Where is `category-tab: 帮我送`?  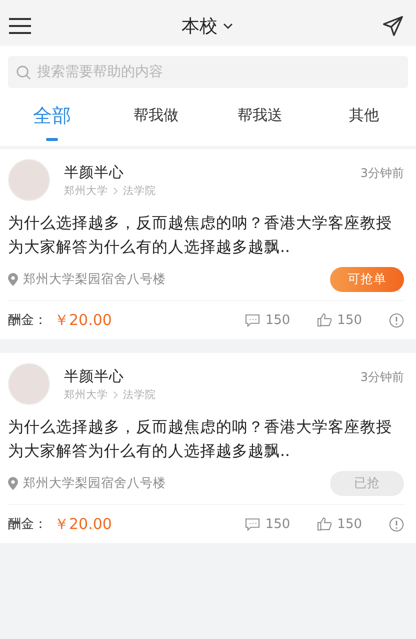 category-tab: 帮我送 is located at coordinates (260, 115).